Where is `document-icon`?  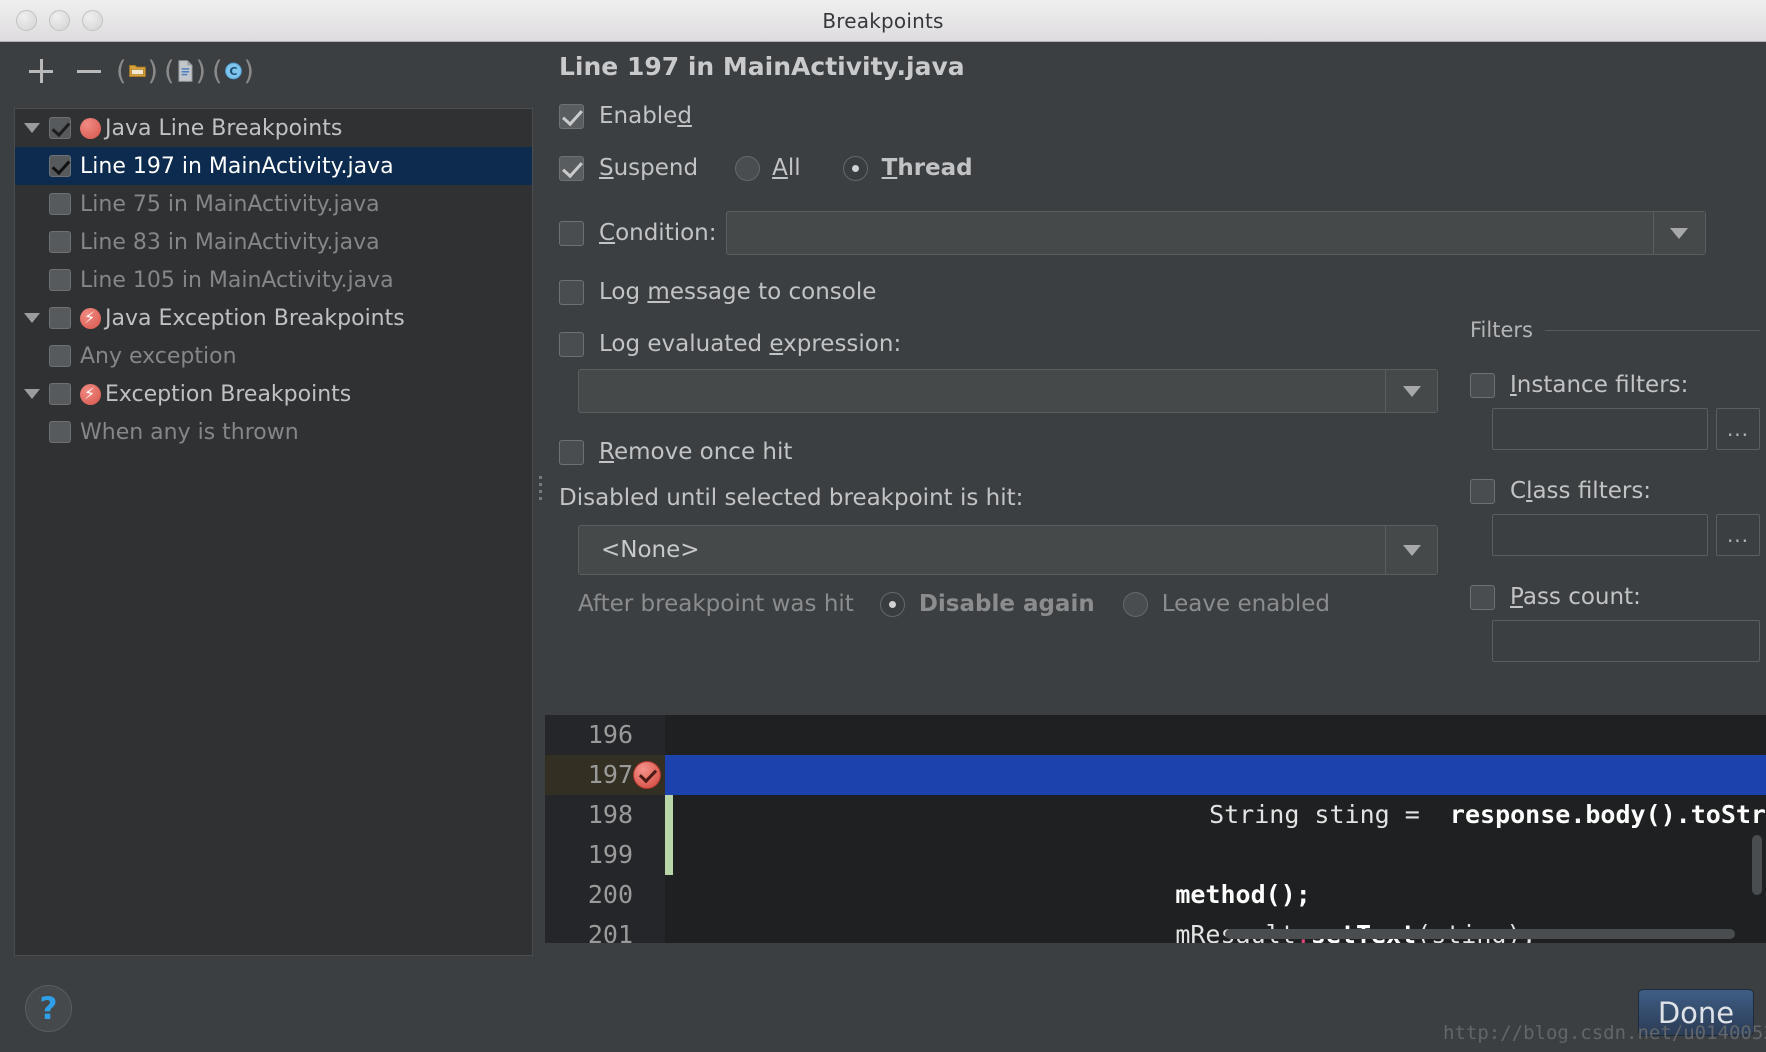
document-icon is located at coordinates (185, 71).